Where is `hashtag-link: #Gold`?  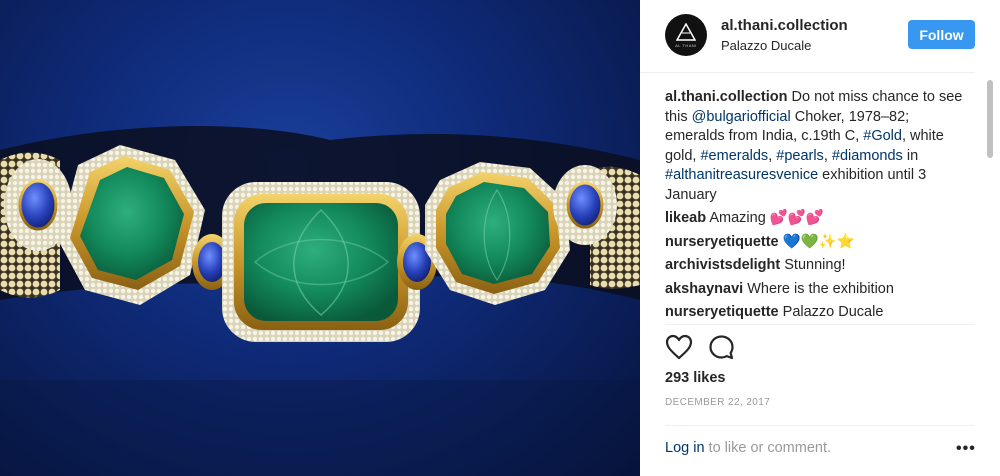
hashtag-link: #Gold is located at coordinates (882, 136).